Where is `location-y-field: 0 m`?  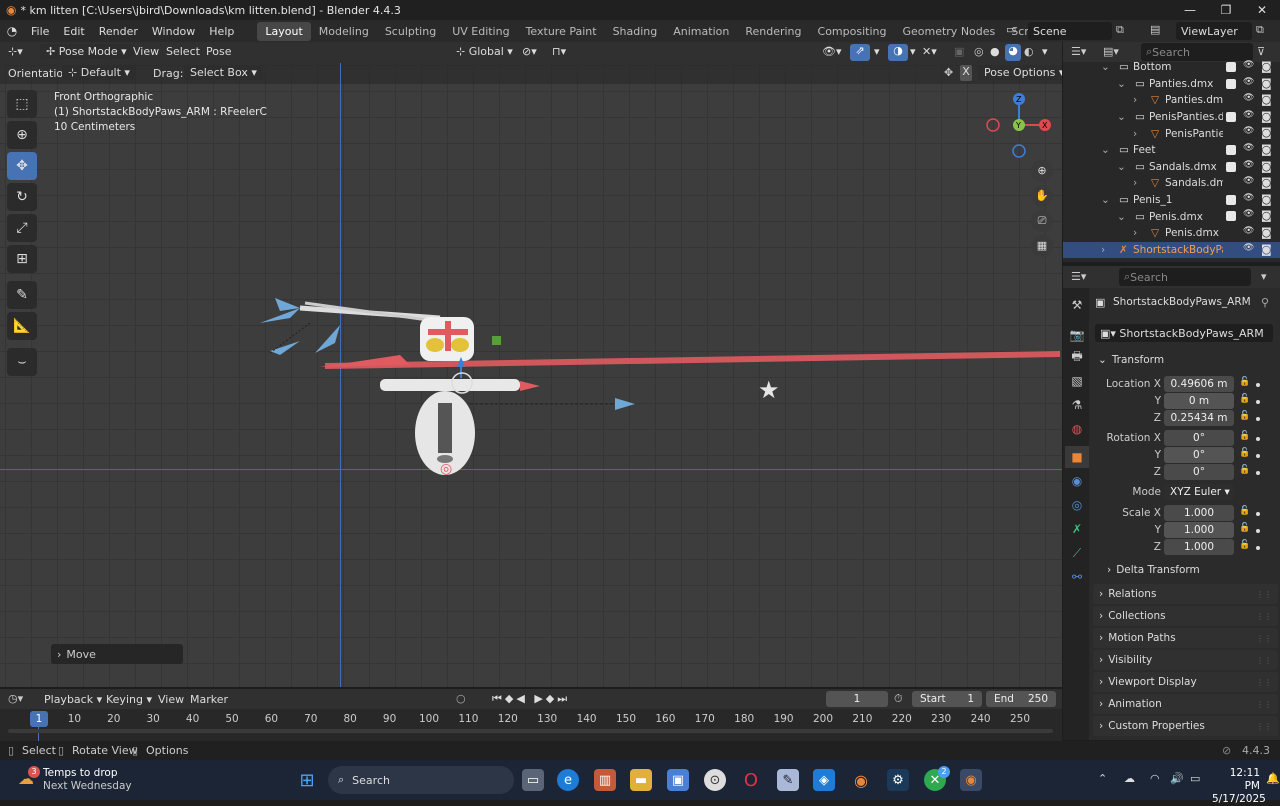 location-y-field: 0 m is located at coordinates (1199, 401).